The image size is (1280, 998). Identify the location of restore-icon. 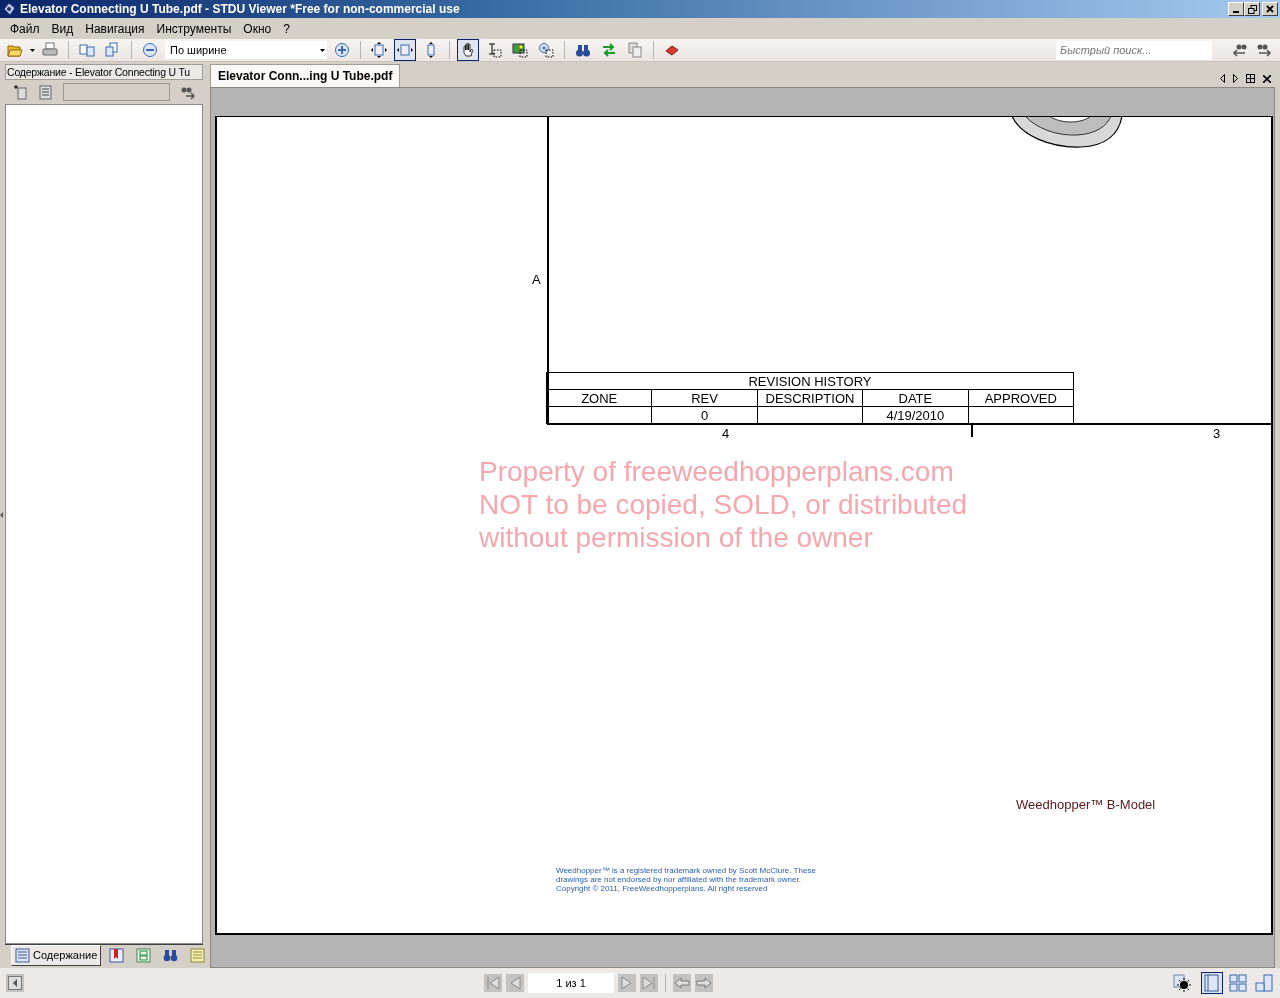
(1252, 9).